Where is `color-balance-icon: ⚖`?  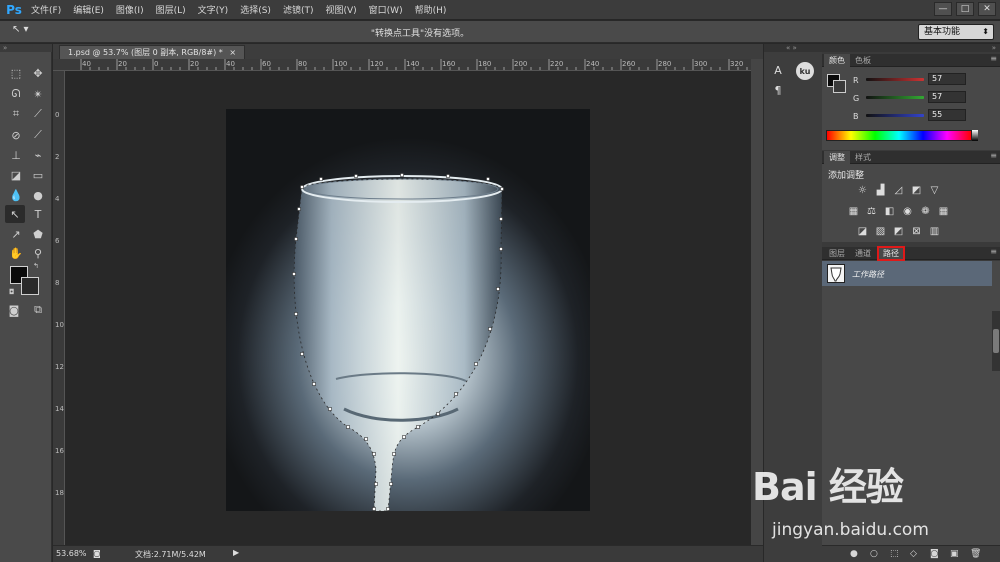 color-balance-icon: ⚖ is located at coordinates (871, 211).